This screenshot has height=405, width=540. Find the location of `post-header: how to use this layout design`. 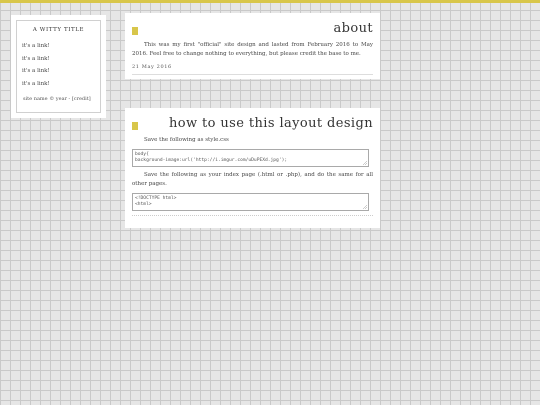

post-header: how to use this layout design is located at coordinates (252, 124).